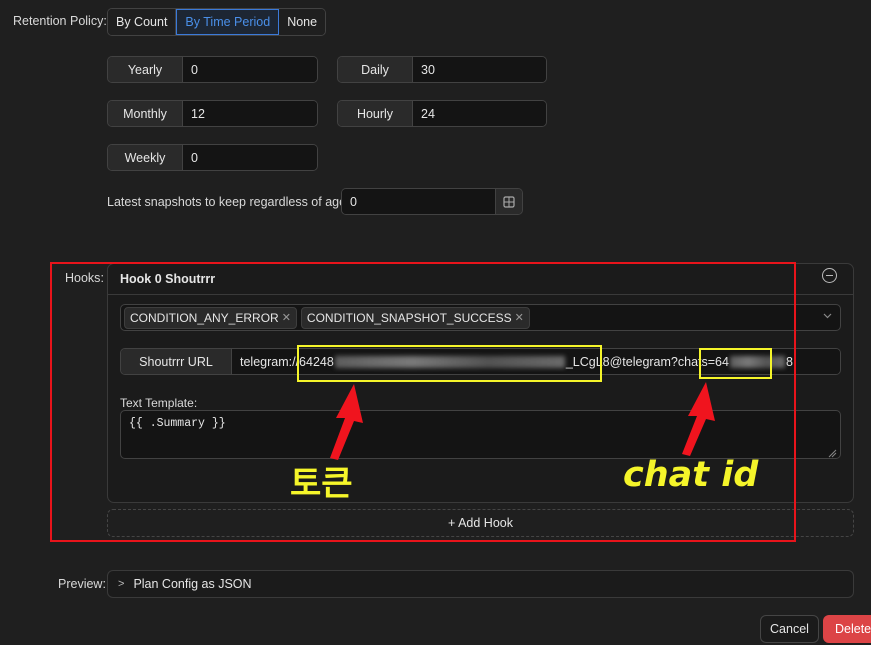 The height and width of the screenshot is (645, 871). What do you see at coordinates (250, 69) in the screenshot?
I see `yearly-input: 0` at bounding box center [250, 69].